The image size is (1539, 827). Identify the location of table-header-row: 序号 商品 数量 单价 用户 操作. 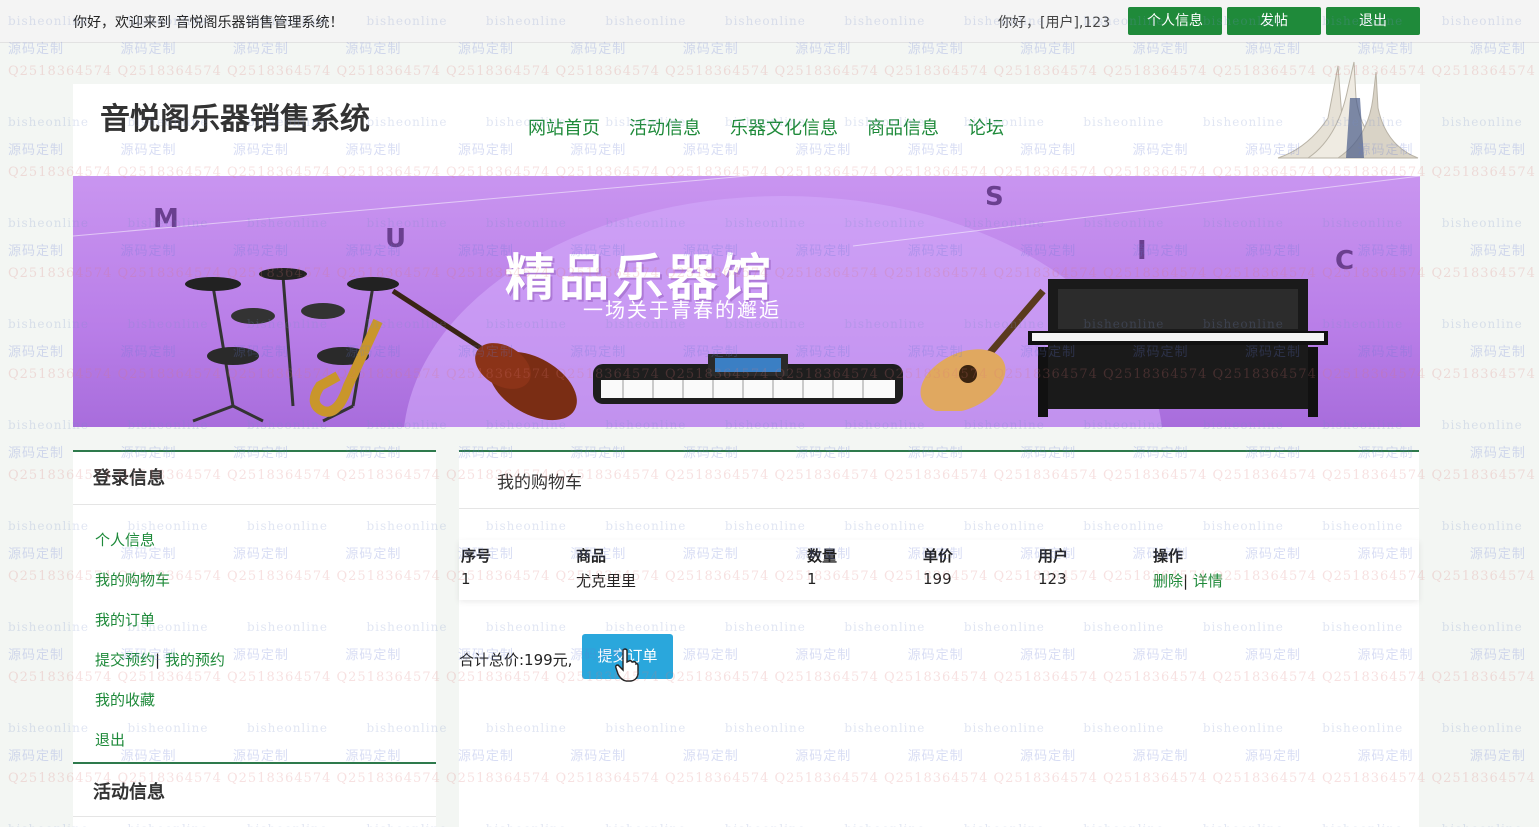
(939, 555).